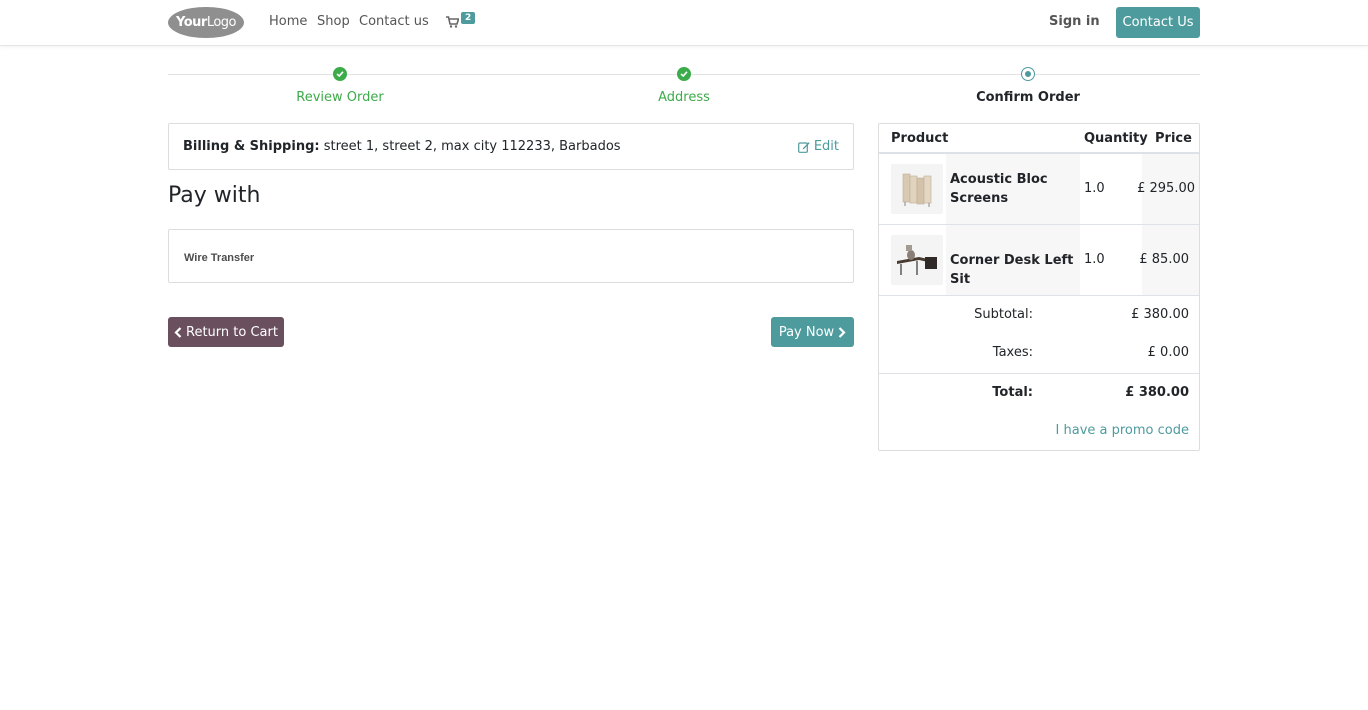 The height and width of the screenshot is (710, 1368). What do you see at coordinates (1116, 138) in the screenshot?
I see `column-header-quantity: Quantity` at bounding box center [1116, 138].